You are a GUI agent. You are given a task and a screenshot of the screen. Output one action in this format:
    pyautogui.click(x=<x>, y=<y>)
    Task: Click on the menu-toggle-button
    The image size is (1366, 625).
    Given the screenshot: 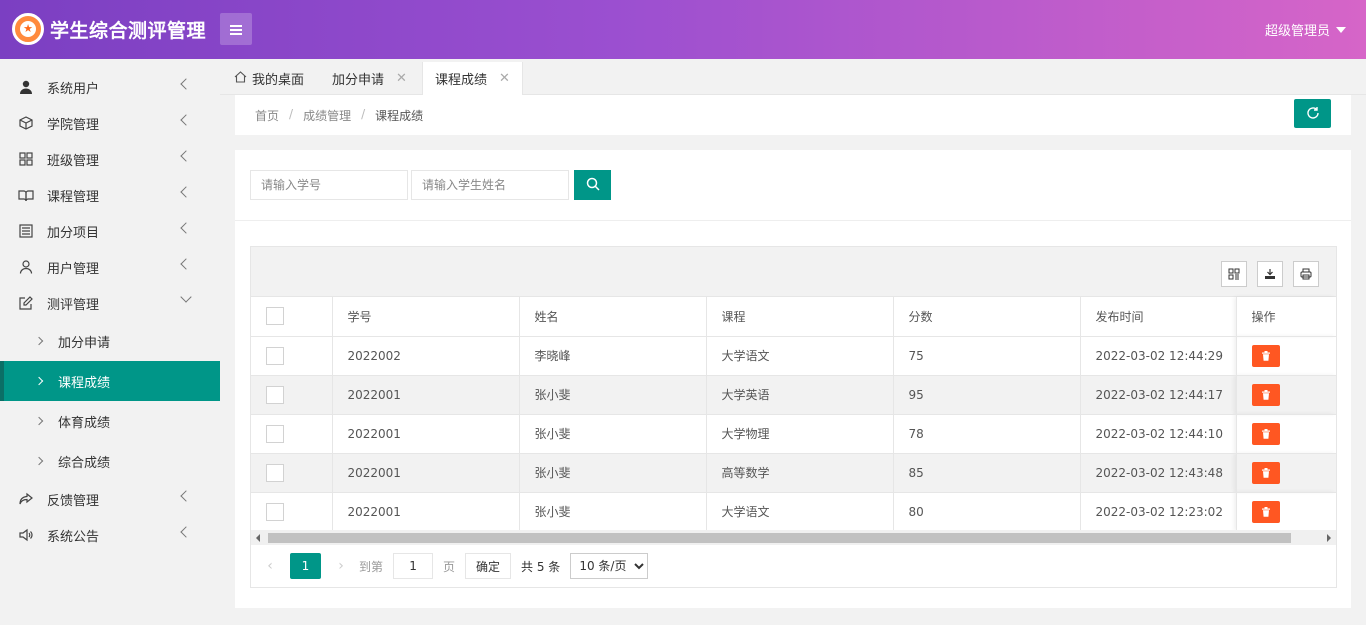 What is the action you would take?
    pyautogui.click(x=236, y=29)
    